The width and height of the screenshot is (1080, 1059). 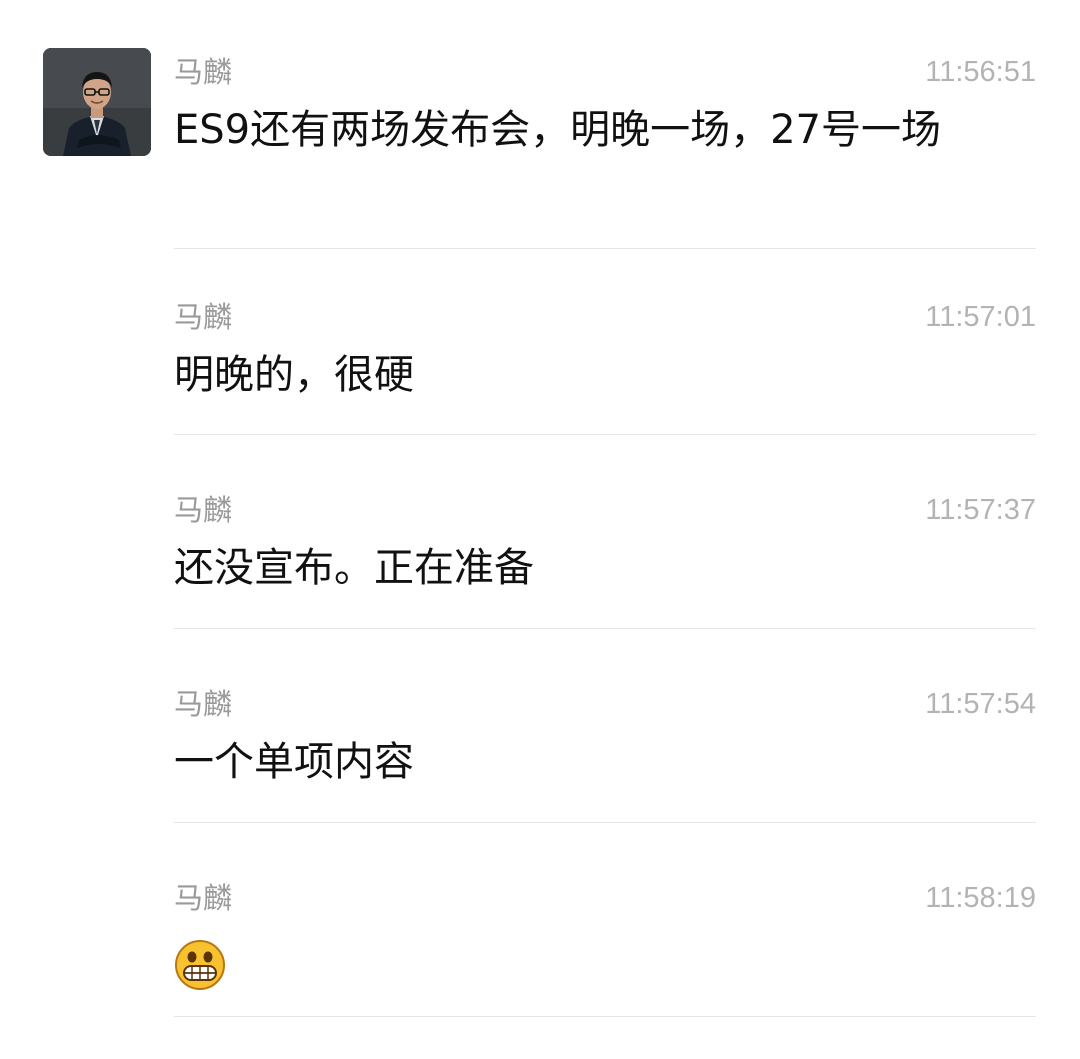 What do you see at coordinates (354, 568) in the screenshot?
I see `message-text: 还没宣布。正在准备` at bounding box center [354, 568].